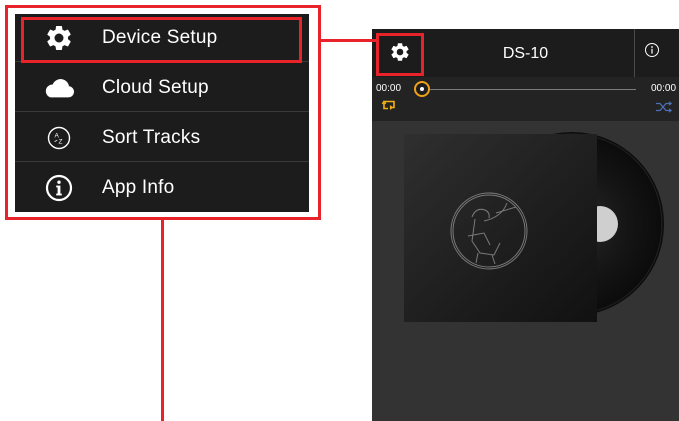  What do you see at coordinates (389, 105) in the screenshot?
I see `repeat-icon` at bounding box center [389, 105].